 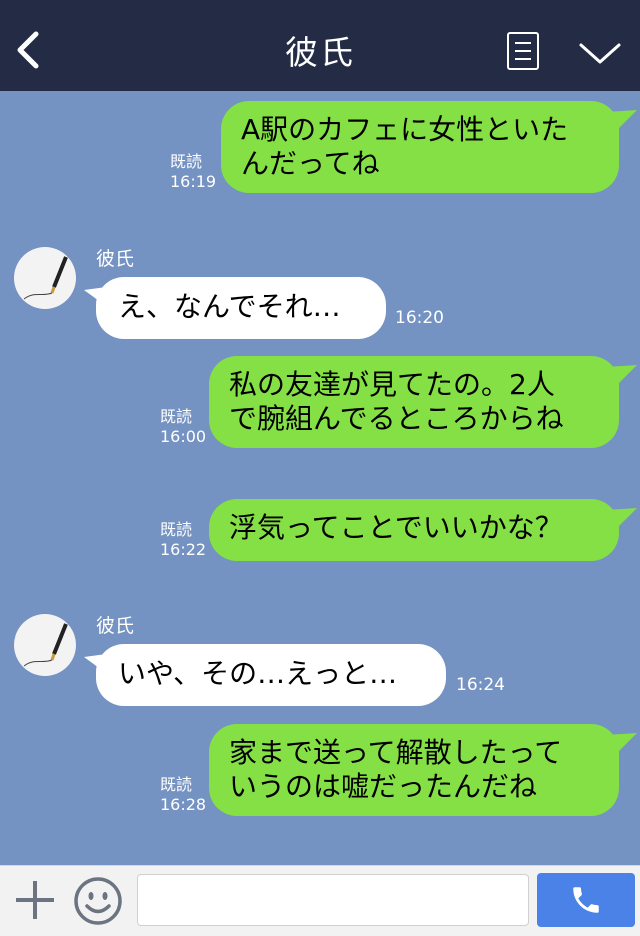 What do you see at coordinates (183, 549) in the screenshot?
I see `message-time: 16:22` at bounding box center [183, 549].